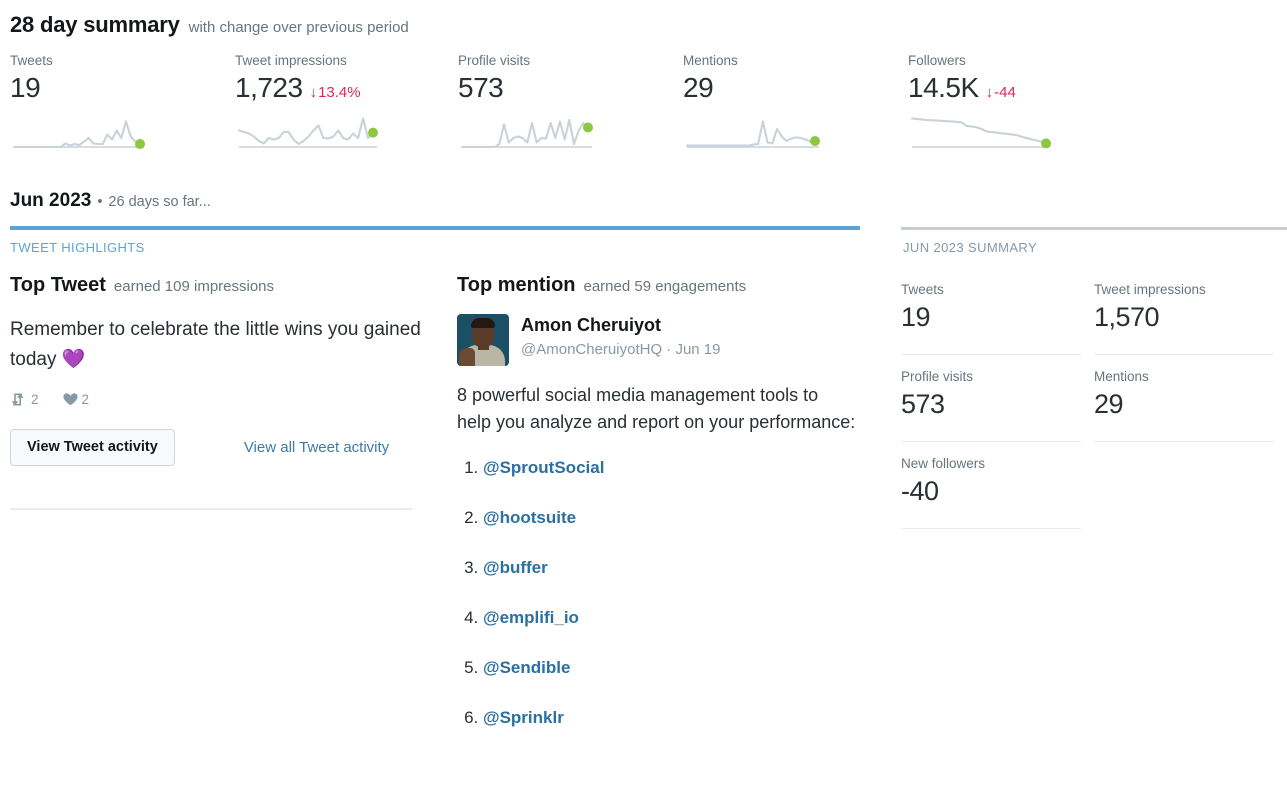  I want to click on metric-value-row: 29, so click(754, 88).